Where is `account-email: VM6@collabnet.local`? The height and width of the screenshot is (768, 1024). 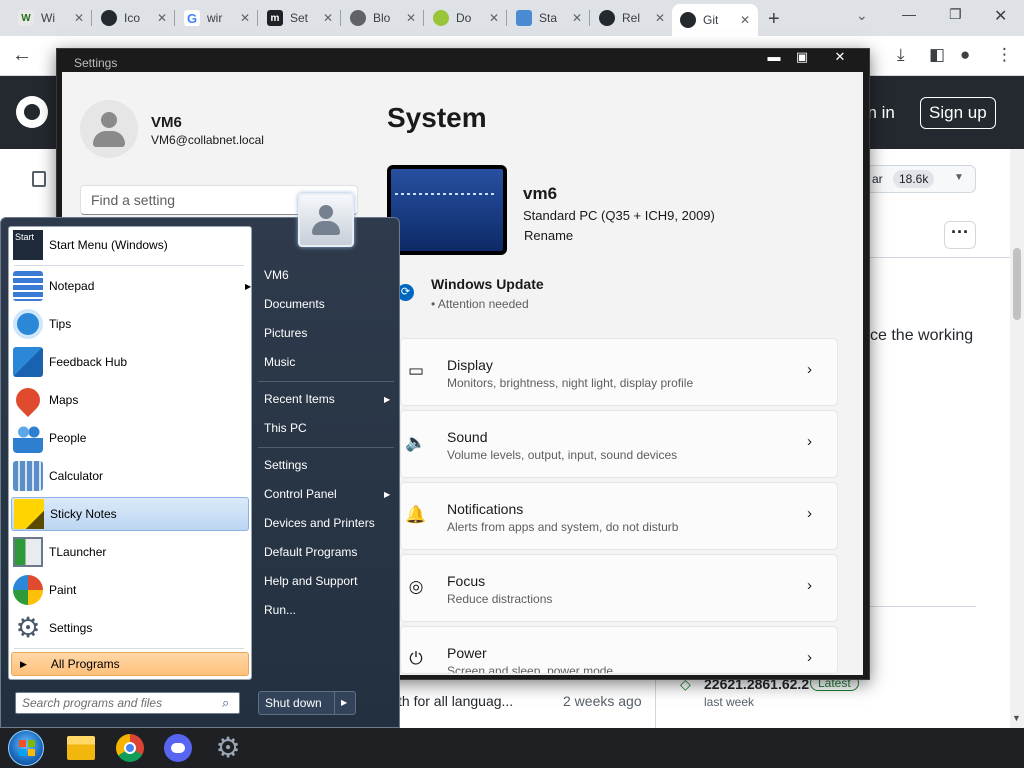 account-email: VM6@collabnet.local is located at coordinates (207, 140).